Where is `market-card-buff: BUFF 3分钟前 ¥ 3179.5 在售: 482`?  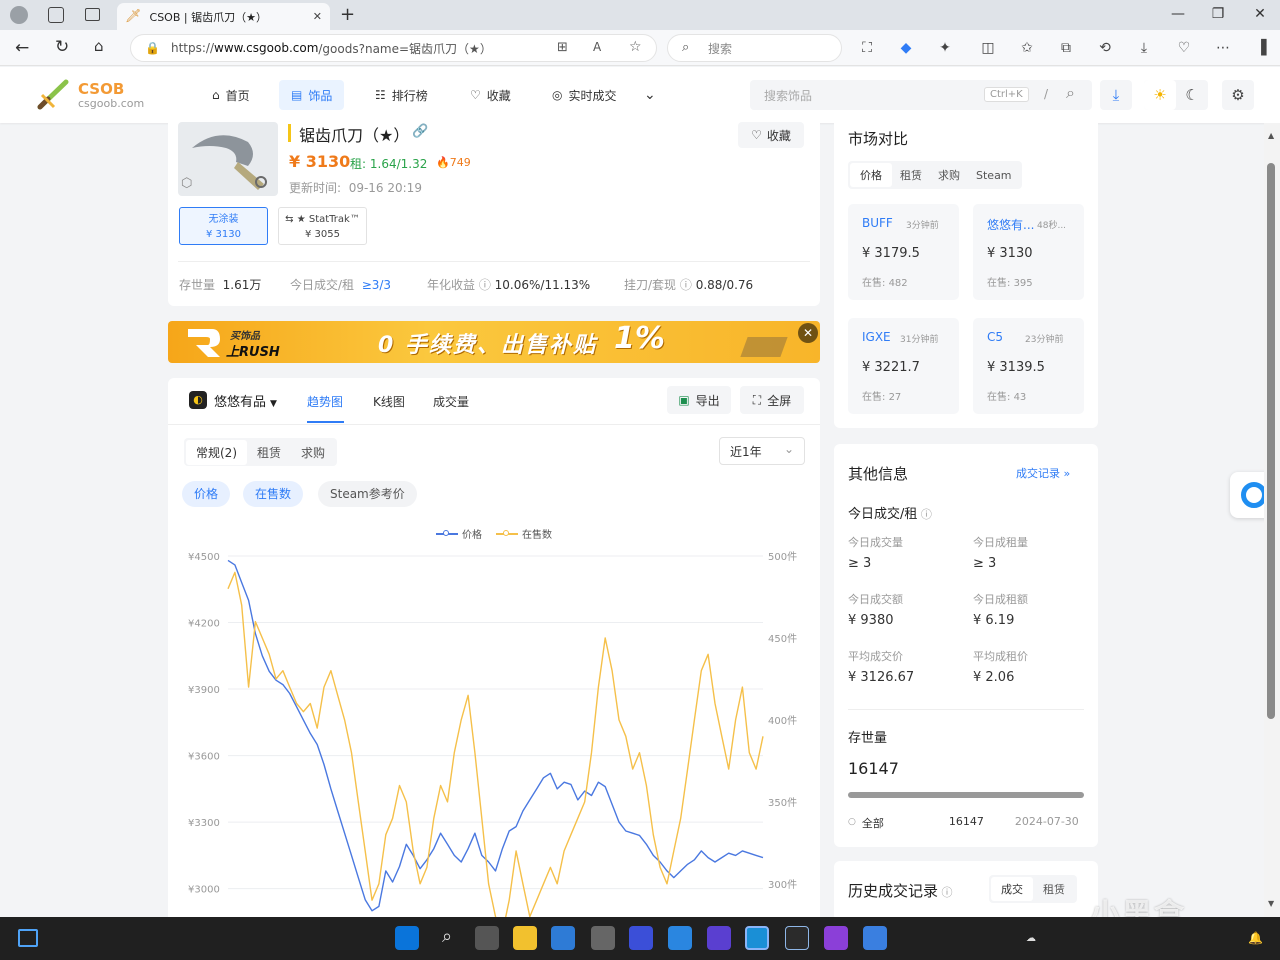
market-card-buff: BUFF 3分钟前 ¥ 3179.5 在售: 482 is located at coordinates (903, 252).